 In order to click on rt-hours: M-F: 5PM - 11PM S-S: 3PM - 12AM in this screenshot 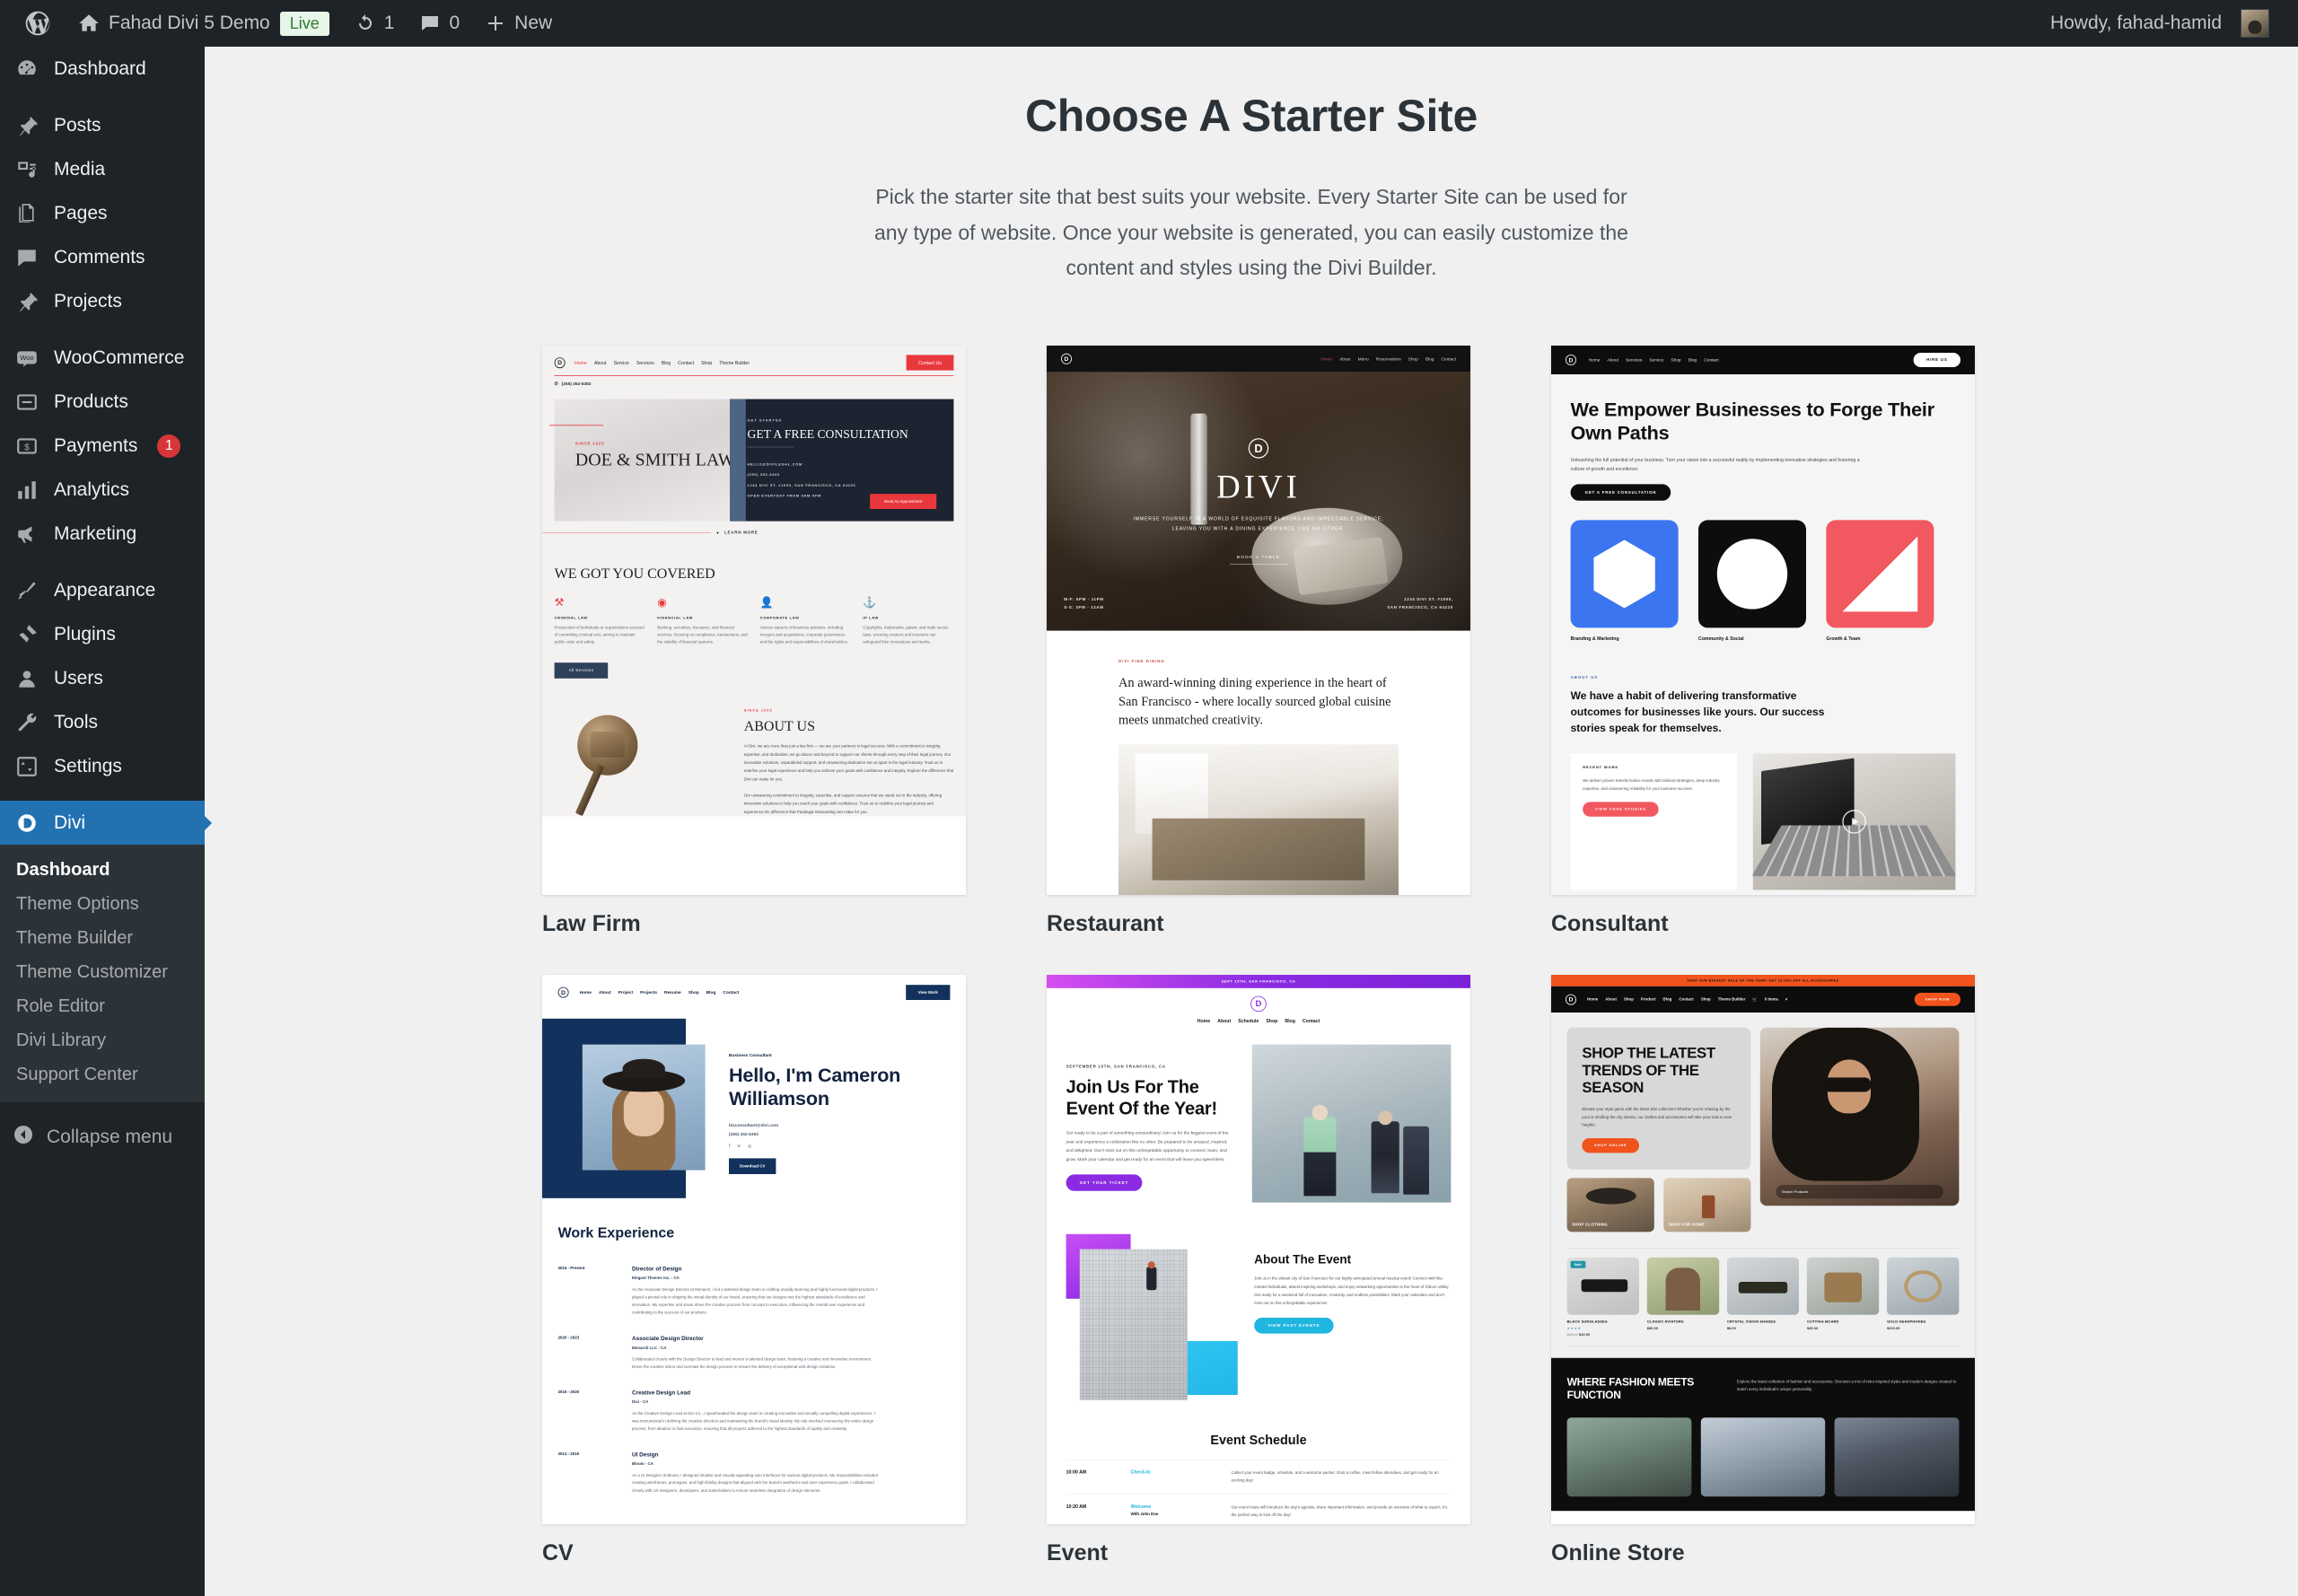, I will do `click(1084, 603)`.